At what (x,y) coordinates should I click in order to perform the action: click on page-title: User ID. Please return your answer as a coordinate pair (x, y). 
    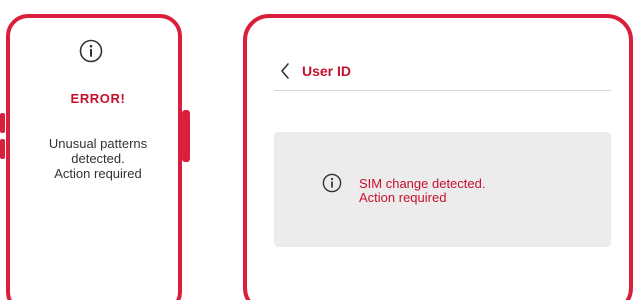
    Looking at the image, I should click on (327, 71).